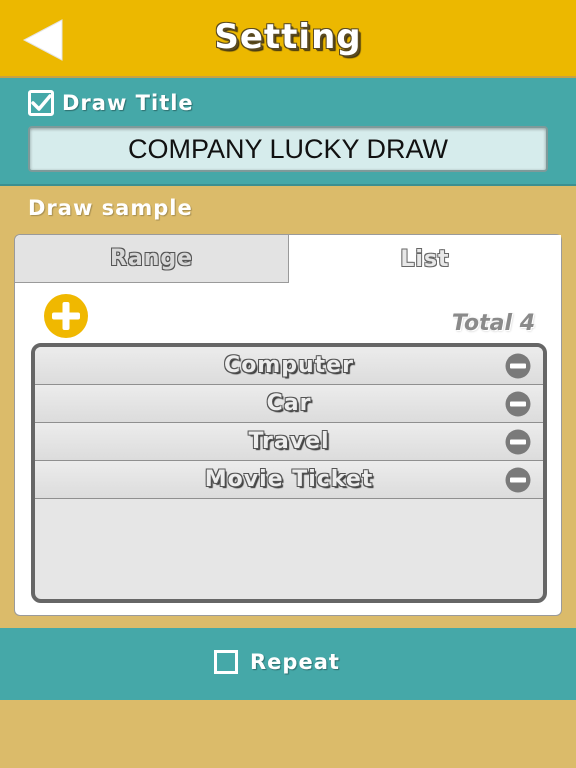  I want to click on list-item-label: Car, so click(289, 403).